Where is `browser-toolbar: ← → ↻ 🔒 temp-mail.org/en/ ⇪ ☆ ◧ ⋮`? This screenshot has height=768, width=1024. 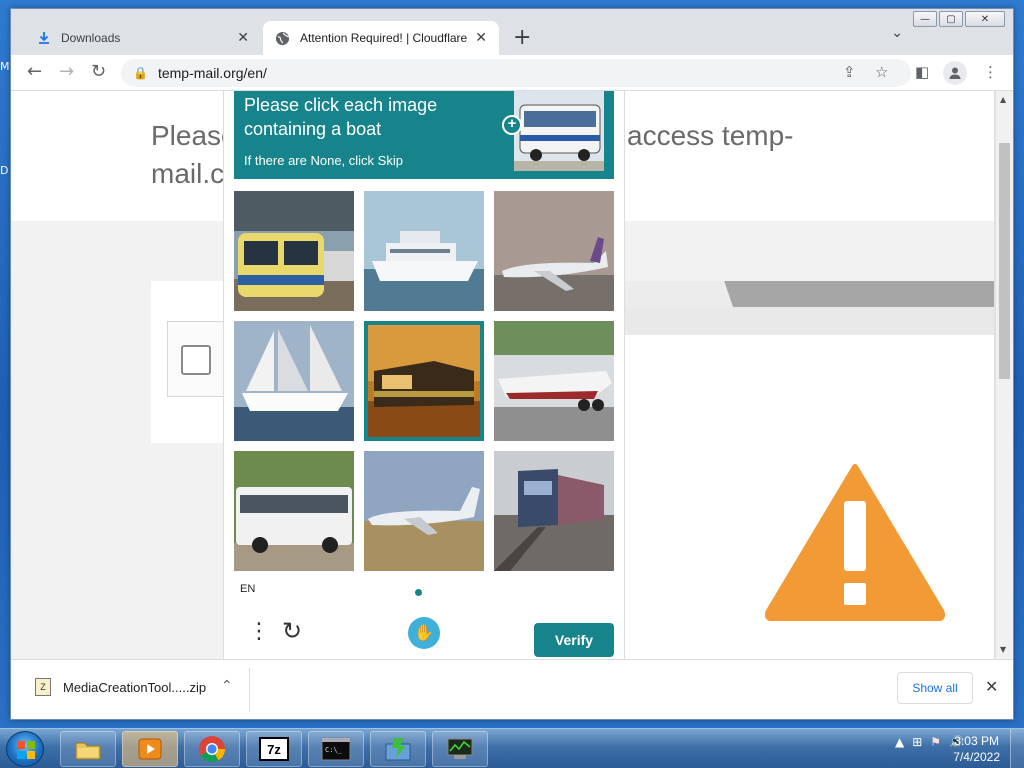
browser-toolbar: ← → ↻ 🔒 temp-mail.org/en/ ⇪ ☆ ◧ ⋮ is located at coordinates (512, 73).